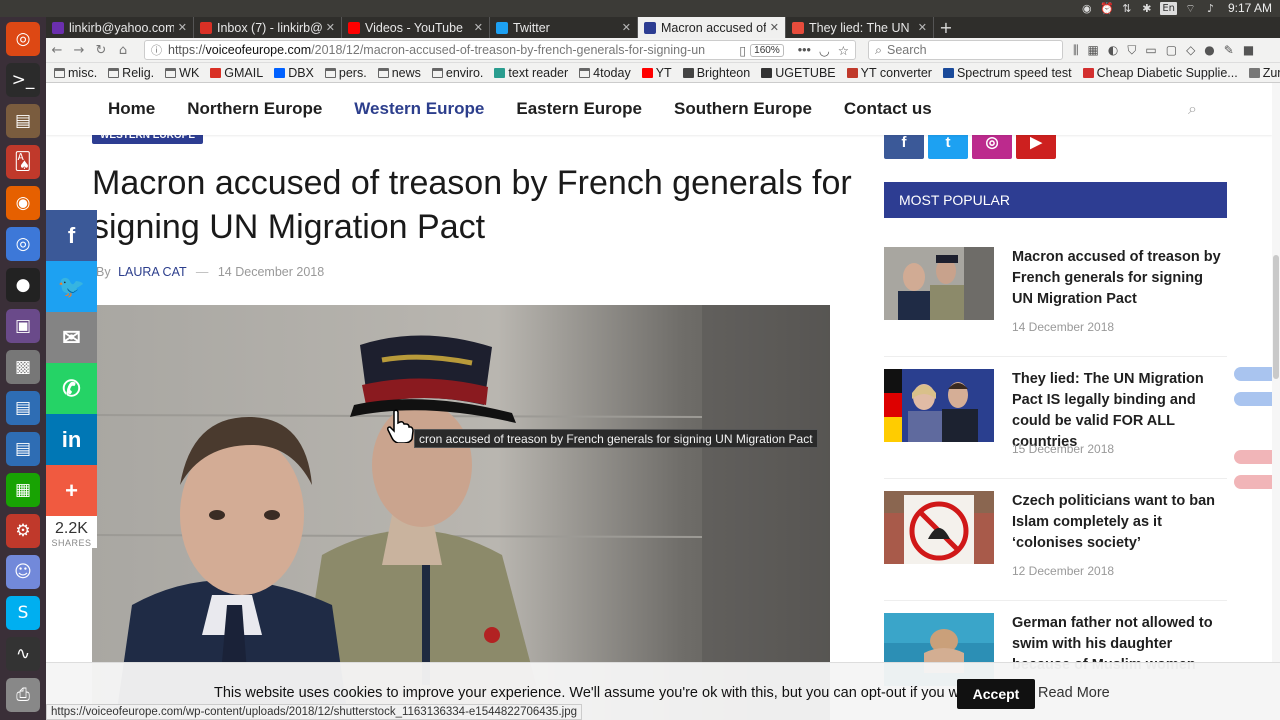 This screenshot has height=720, width=1280. I want to click on ubuntu-logo-icon: ◎, so click(23, 39).